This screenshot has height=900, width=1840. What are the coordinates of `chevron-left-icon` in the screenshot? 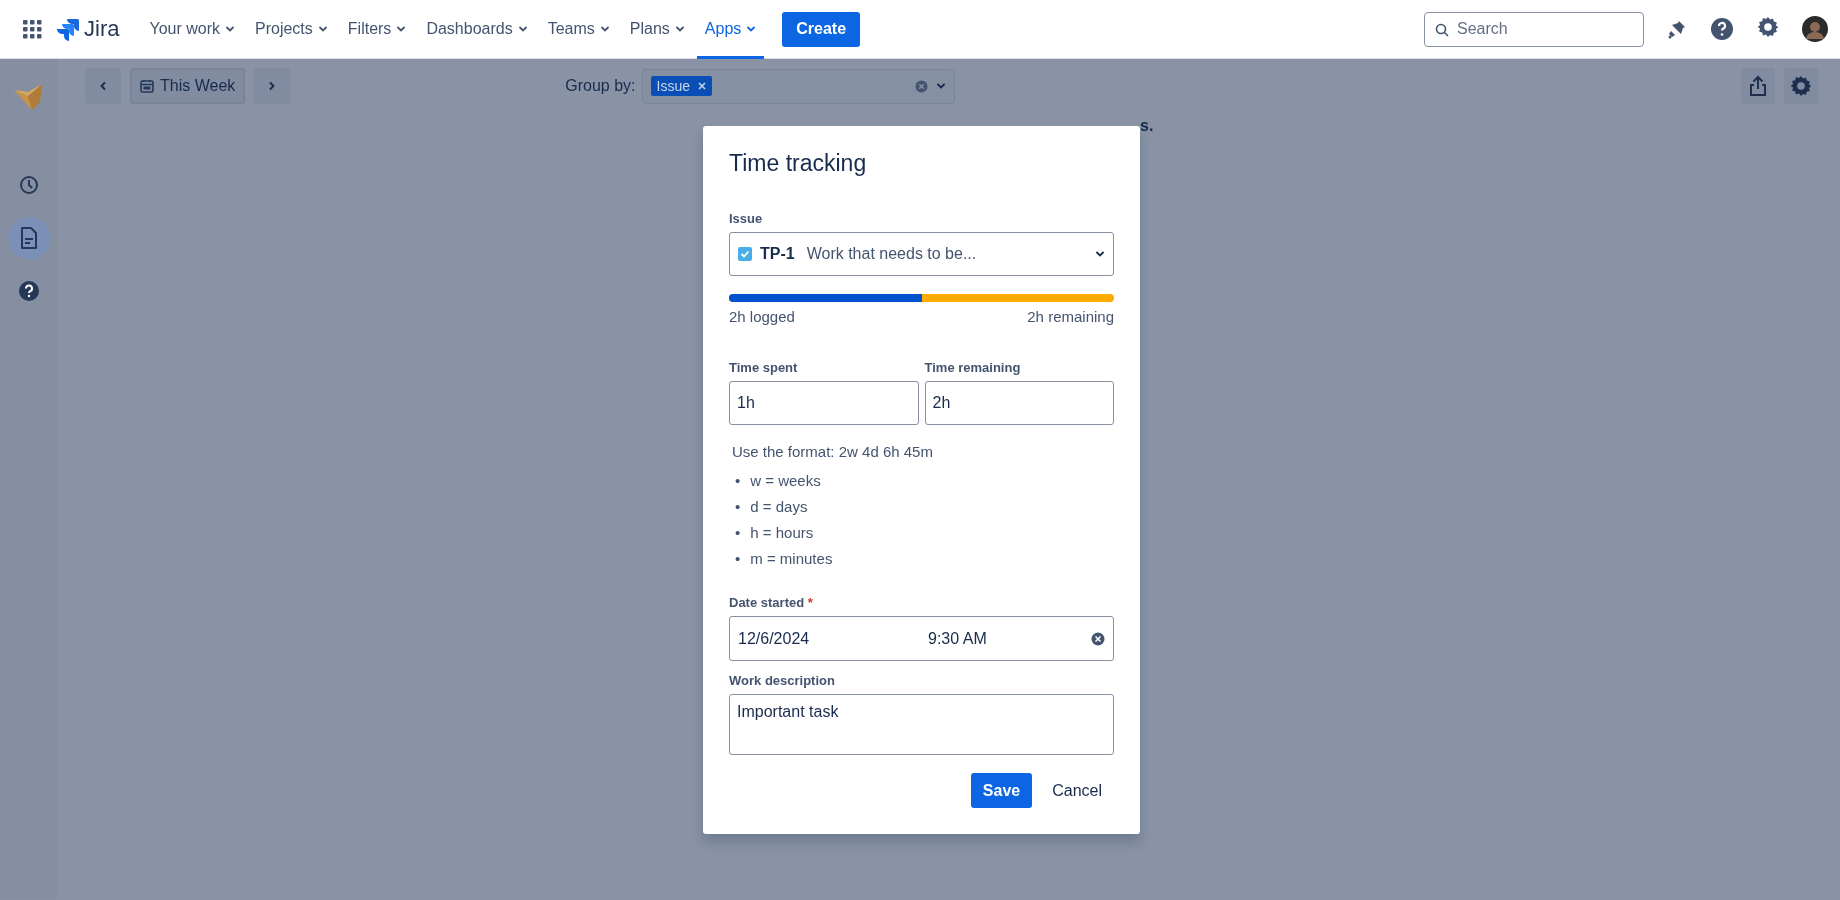 It's located at (103, 86).